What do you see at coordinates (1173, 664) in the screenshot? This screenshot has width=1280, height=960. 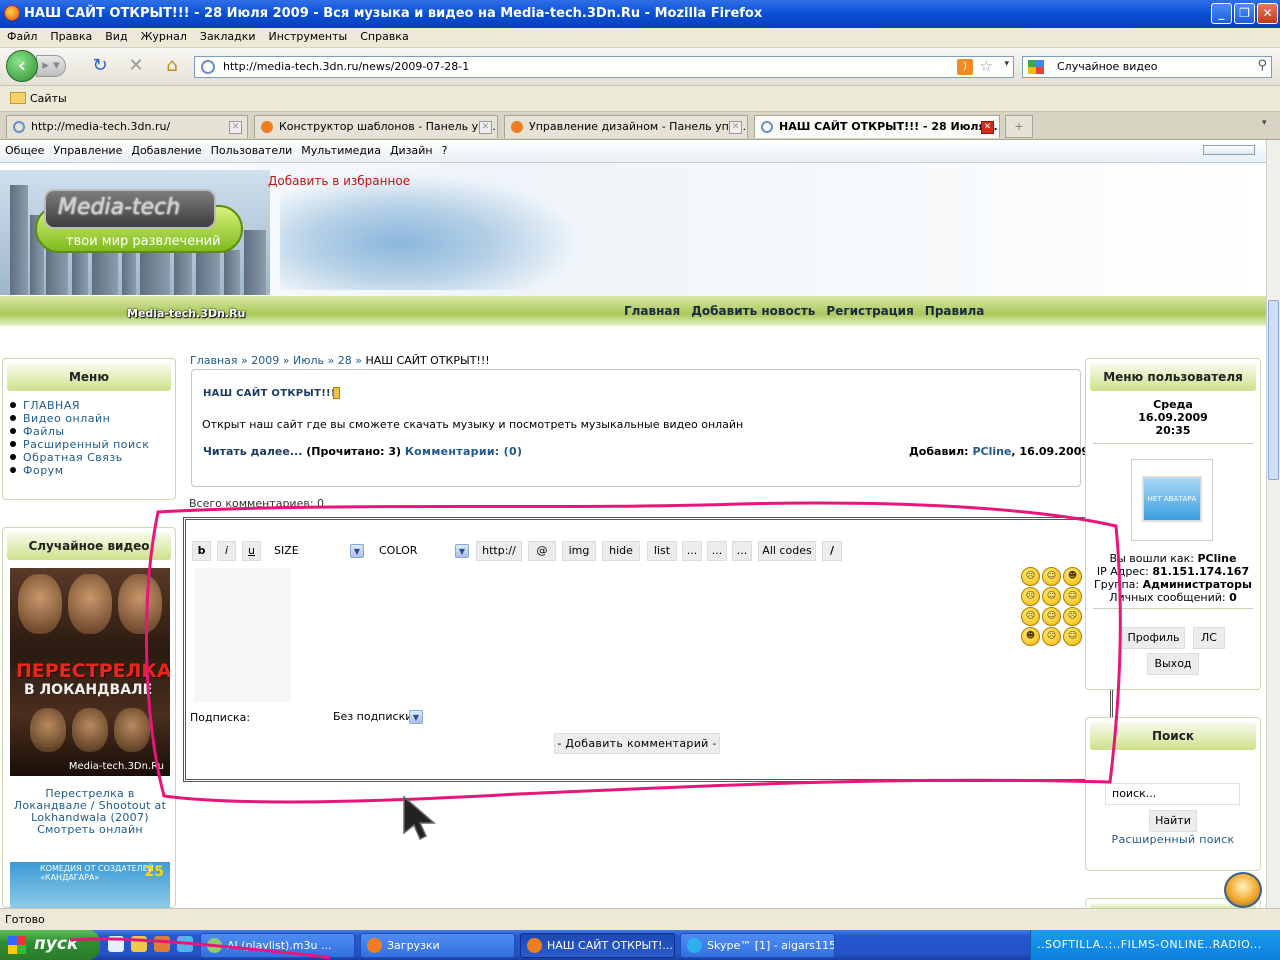 I see `logout-button: Выход` at bounding box center [1173, 664].